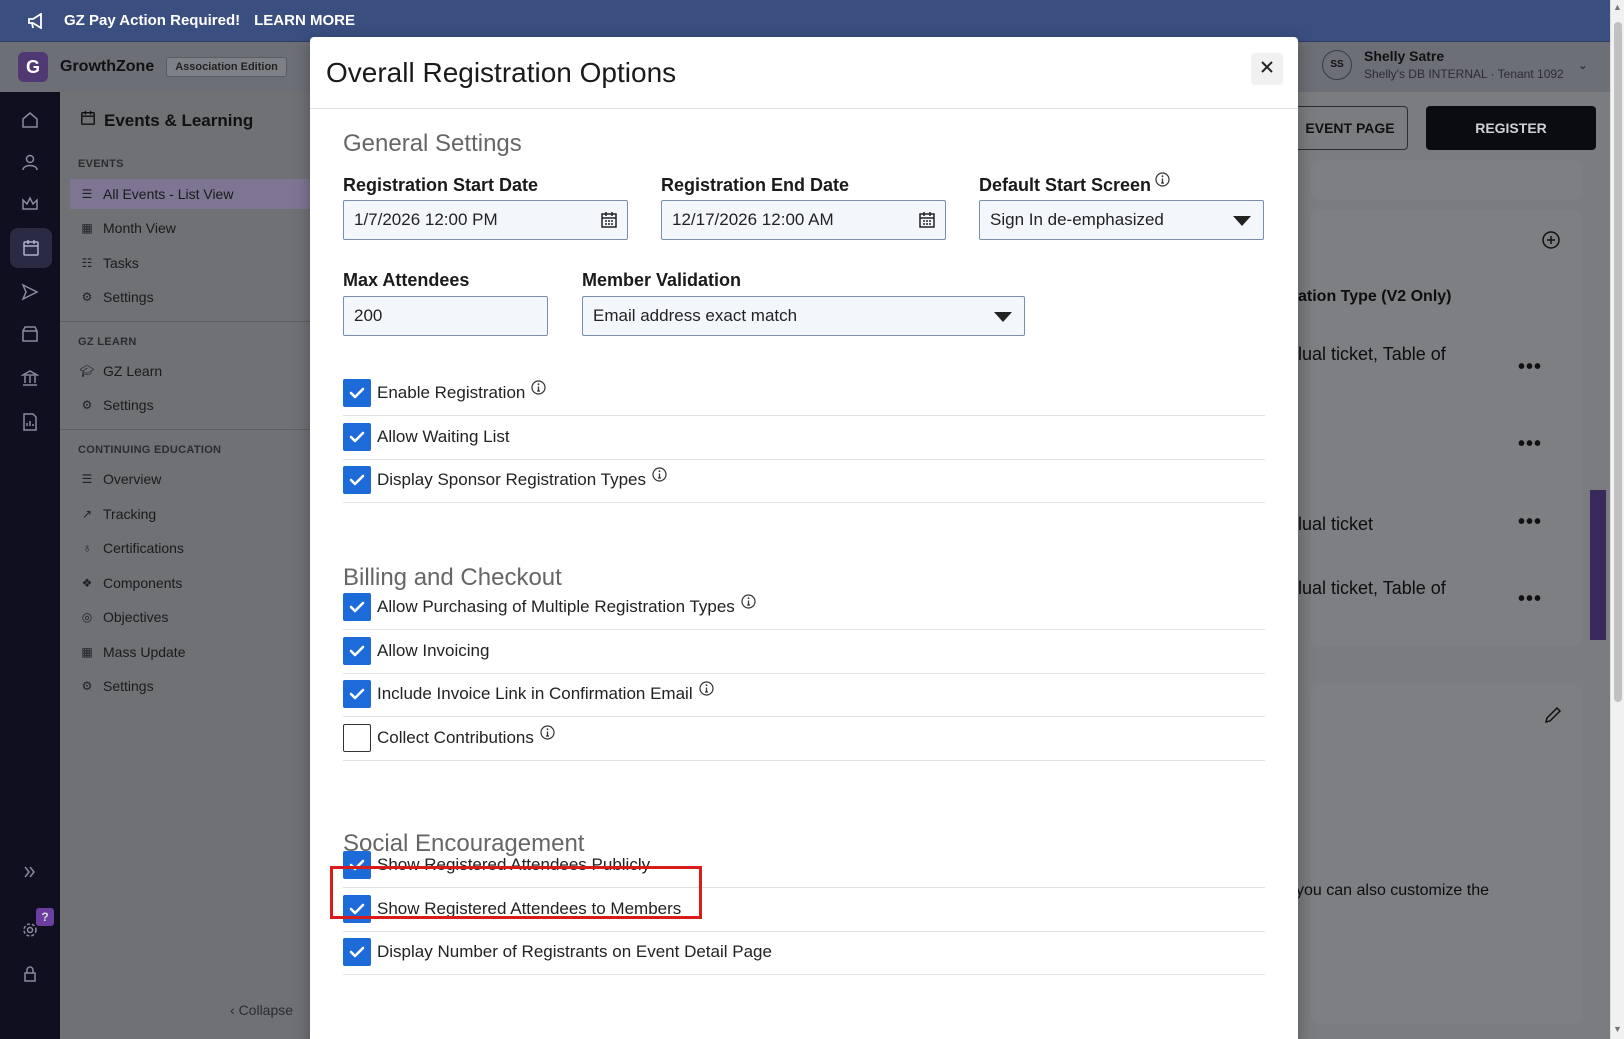  What do you see at coordinates (261, 1010) in the screenshot?
I see `collapse-button: ‹ Collapse` at bounding box center [261, 1010].